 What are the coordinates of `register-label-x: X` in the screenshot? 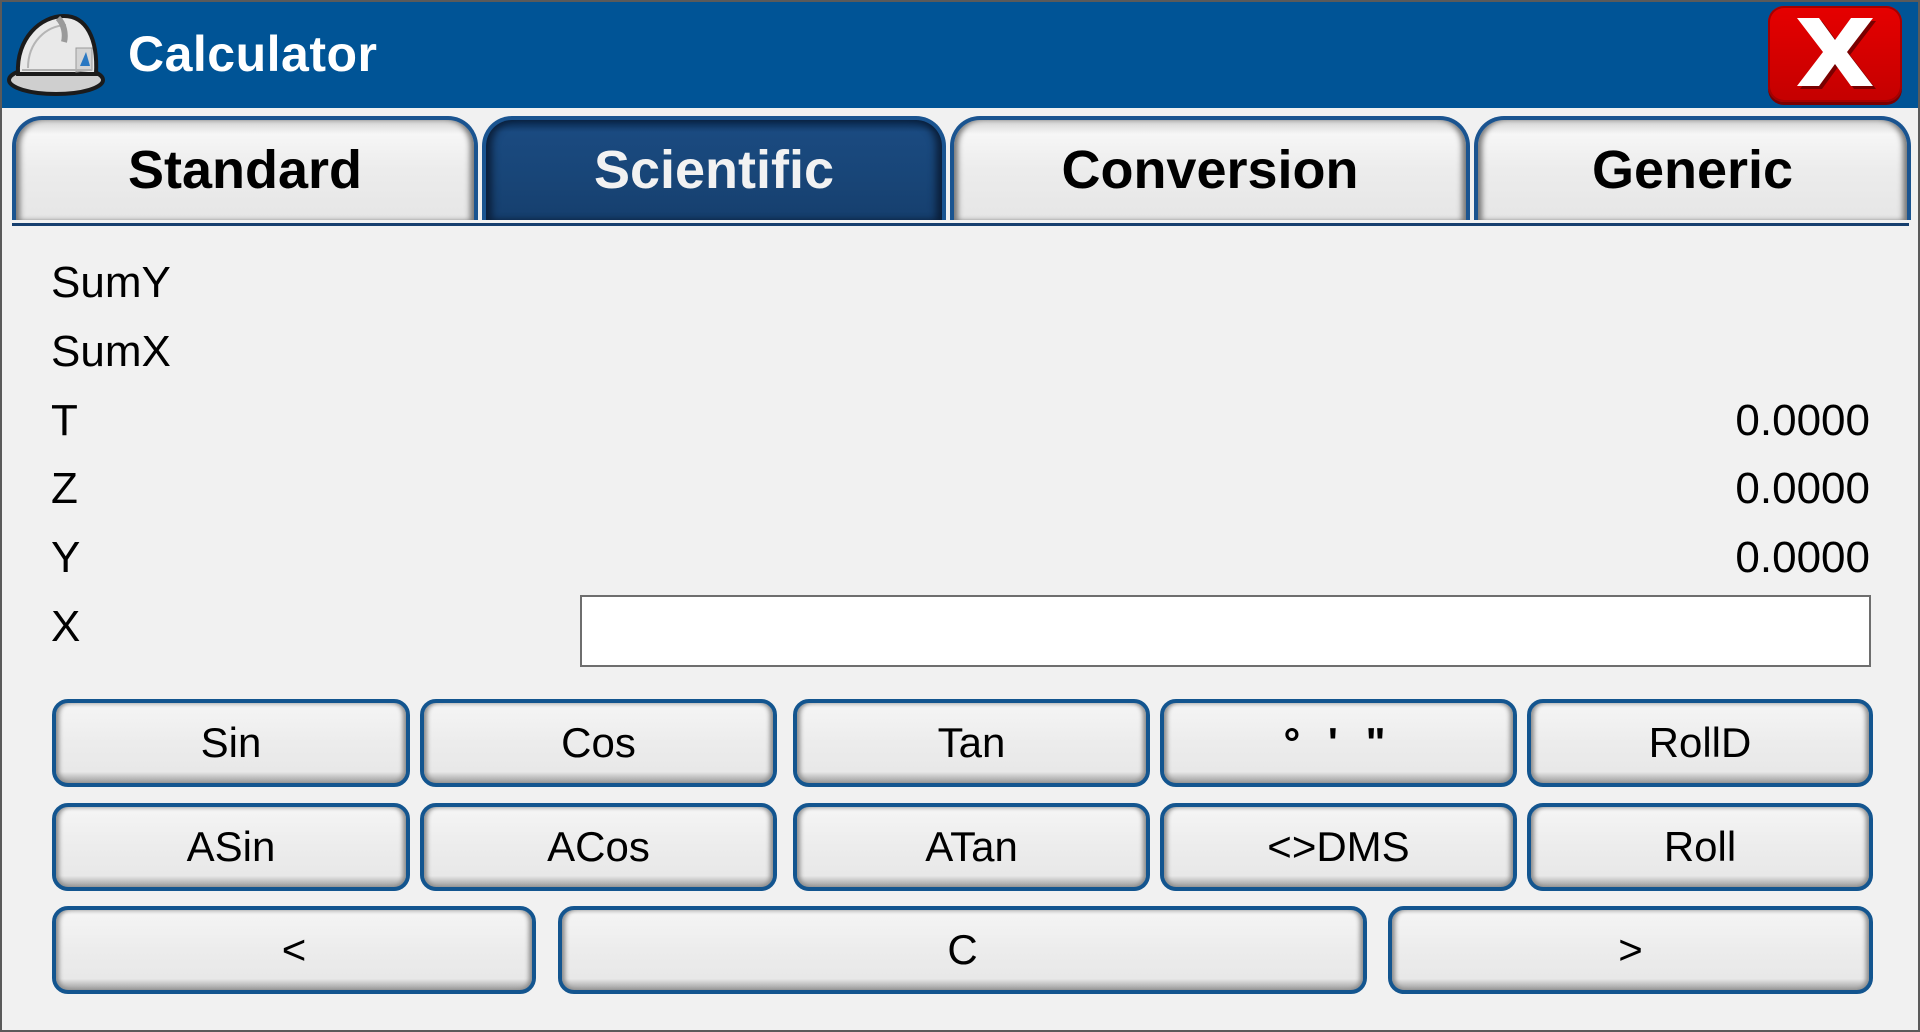 It's located at (66, 626).